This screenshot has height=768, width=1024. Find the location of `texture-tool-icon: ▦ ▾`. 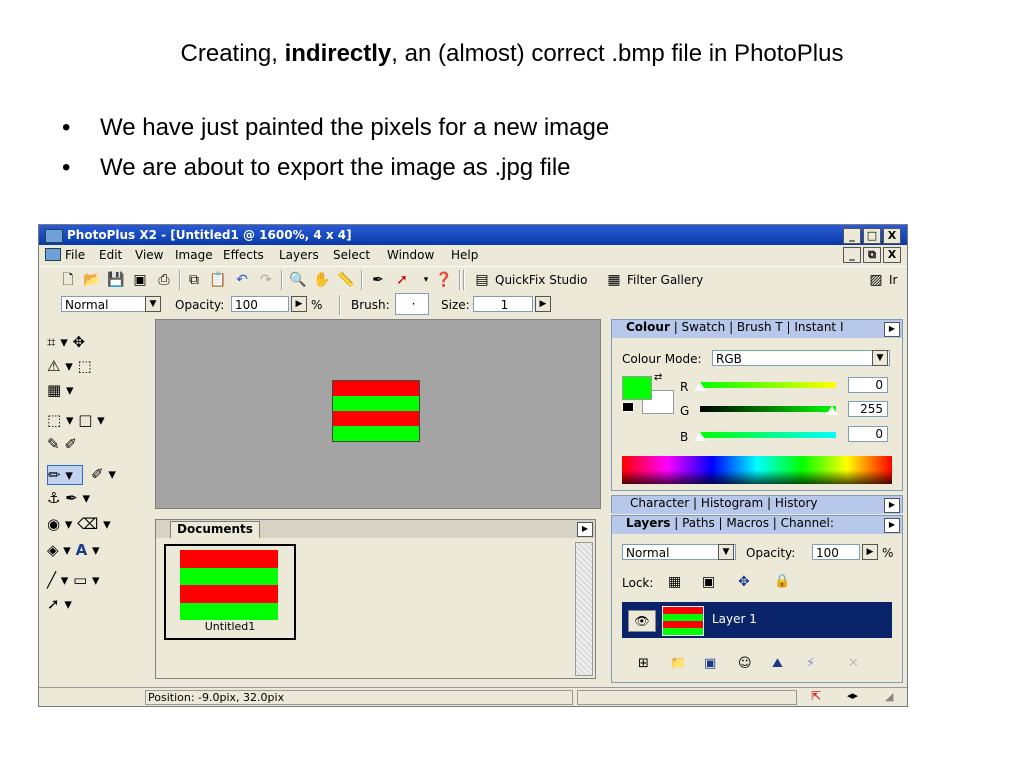

texture-tool-icon: ▦ ▾ is located at coordinates (60, 390).